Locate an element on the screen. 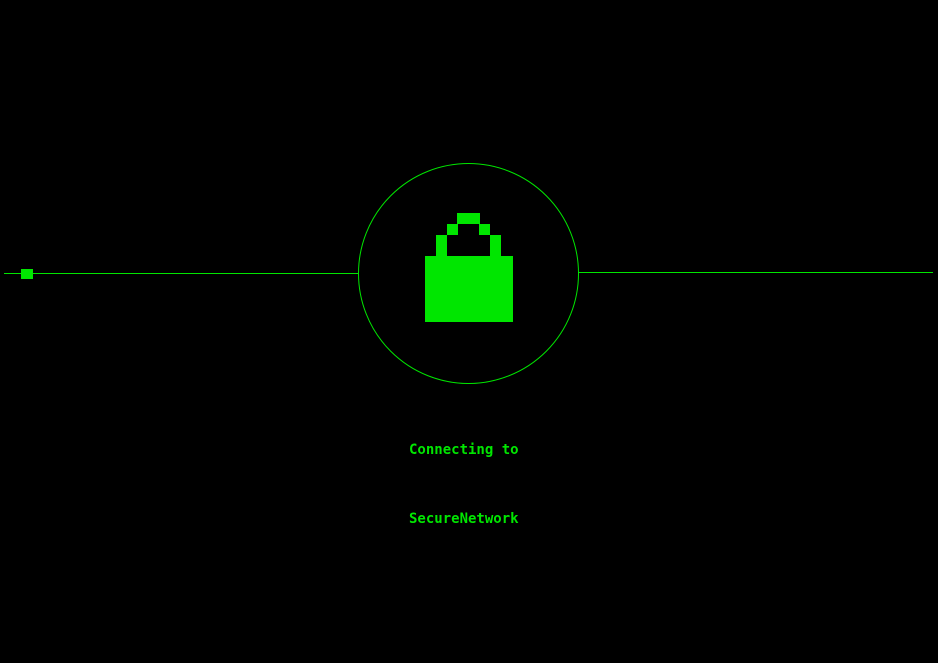 The height and width of the screenshot is (663, 938). connection-line-right is located at coordinates (755, 272).